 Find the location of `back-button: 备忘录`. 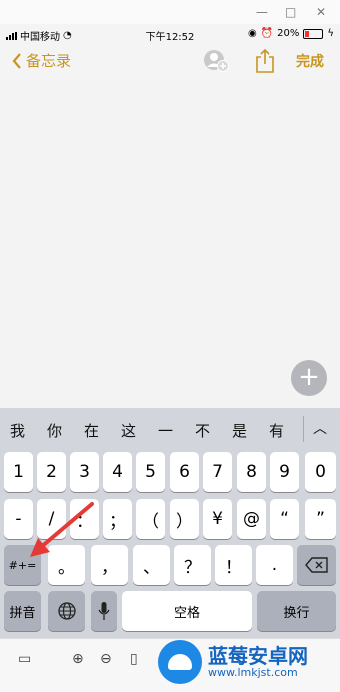

back-button: 备忘录 is located at coordinates (41, 60).